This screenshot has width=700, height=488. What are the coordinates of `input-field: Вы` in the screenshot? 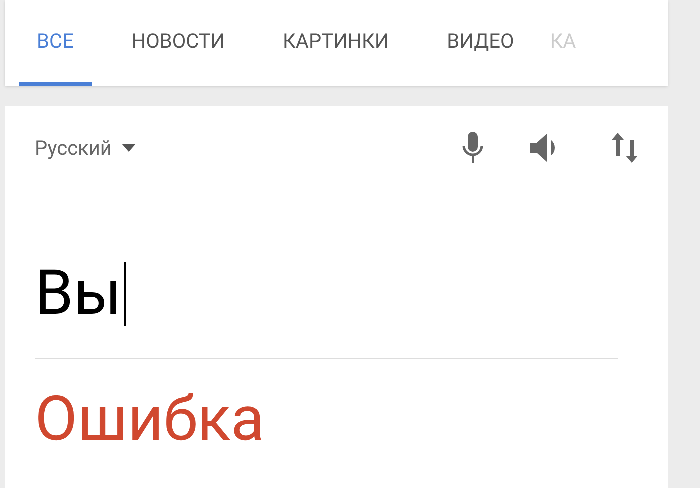 It's located at (80, 294).